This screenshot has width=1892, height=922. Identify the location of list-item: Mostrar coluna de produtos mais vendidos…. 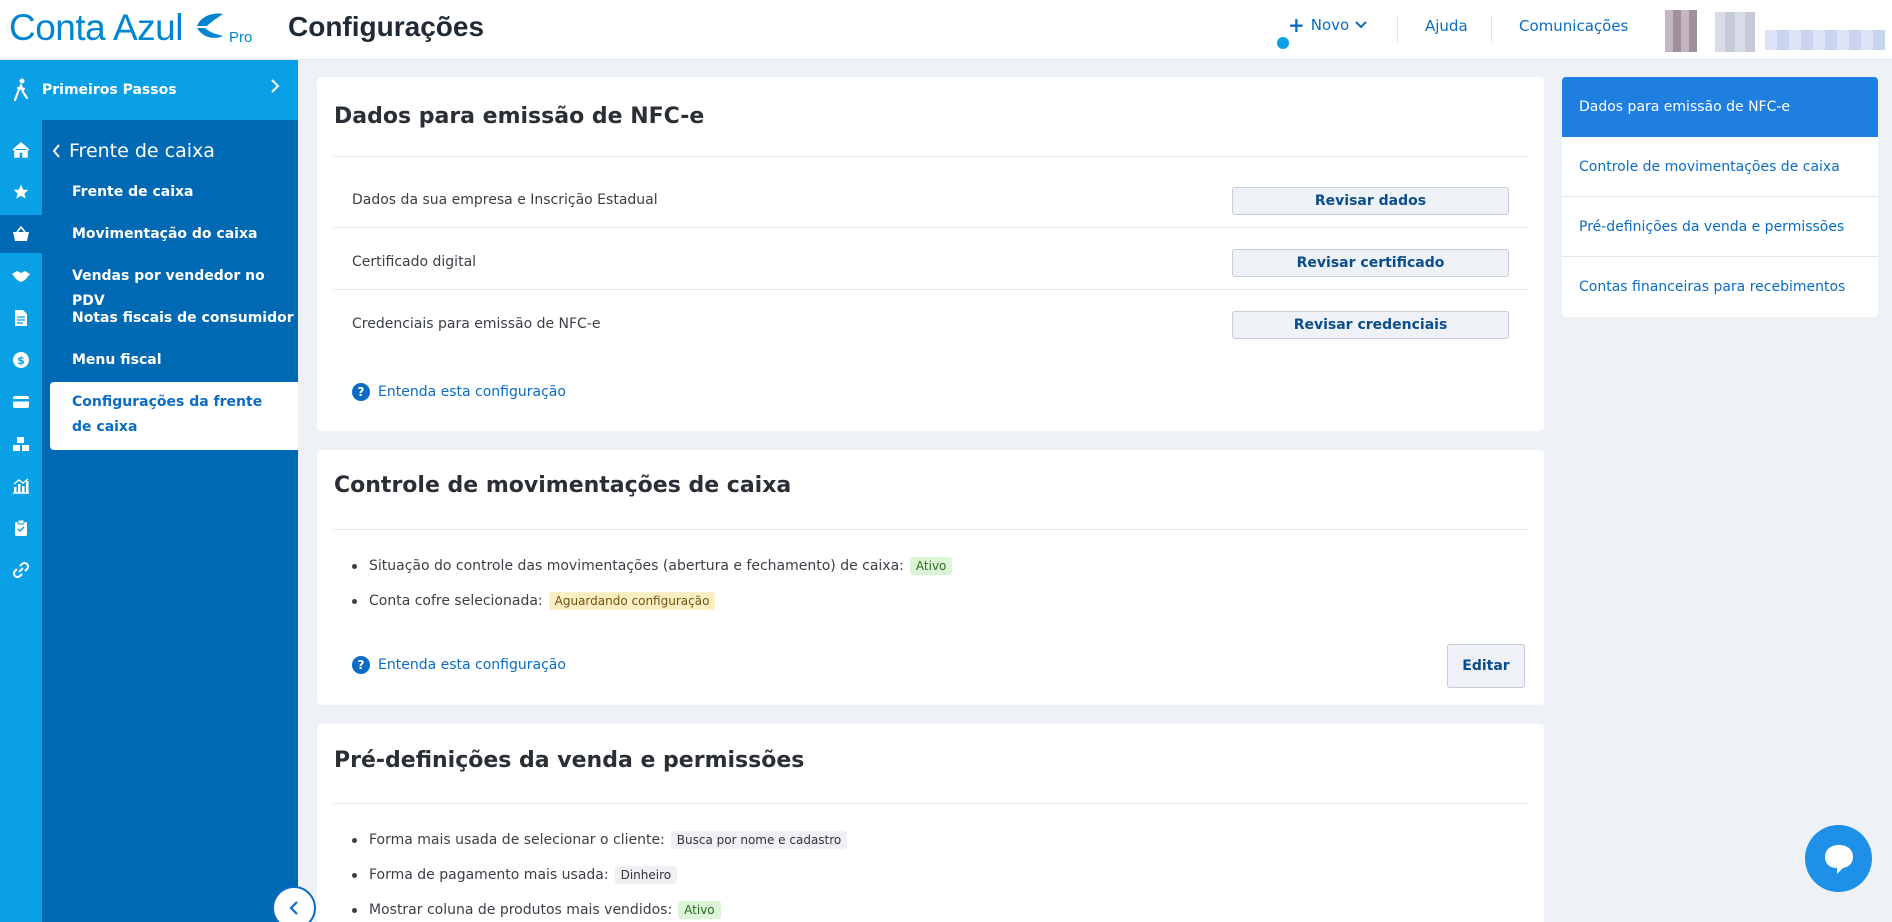
(536, 910).